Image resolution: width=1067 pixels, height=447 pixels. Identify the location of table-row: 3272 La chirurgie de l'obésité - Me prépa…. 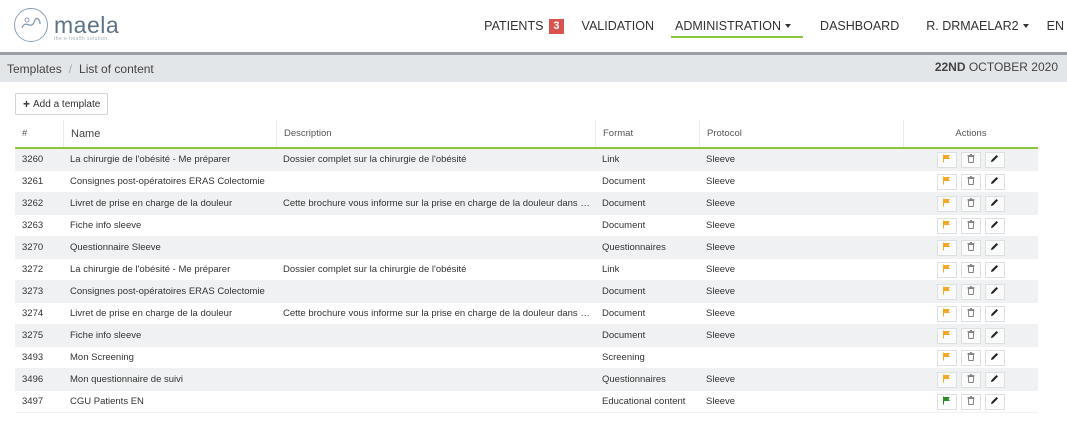
(526, 270).